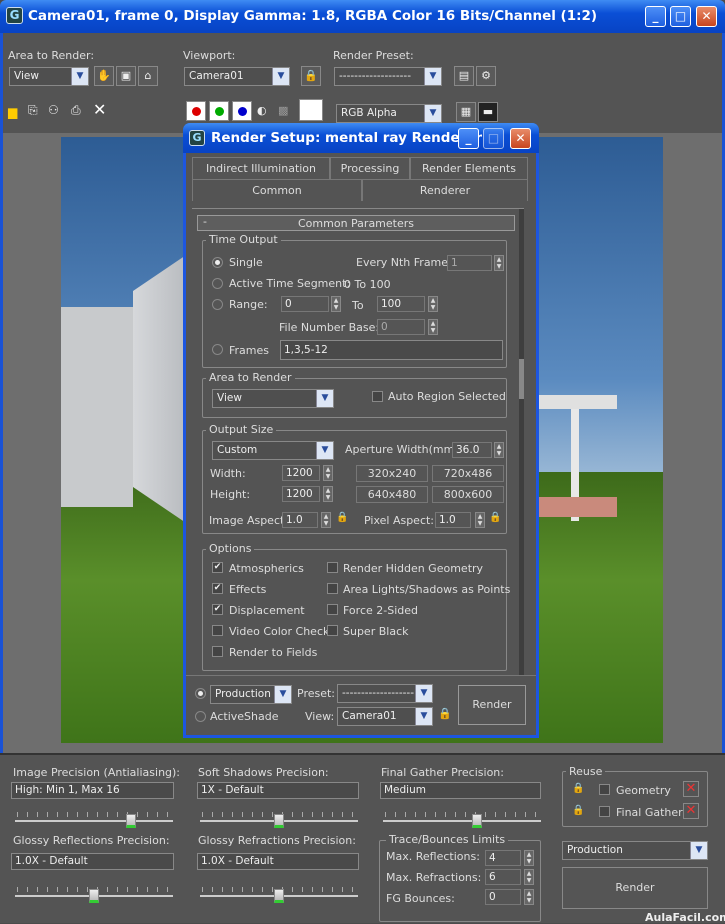 The image size is (725, 924). Describe the element at coordinates (492, 705) in the screenshot. I see `dialog-render-button: Render` at that location.